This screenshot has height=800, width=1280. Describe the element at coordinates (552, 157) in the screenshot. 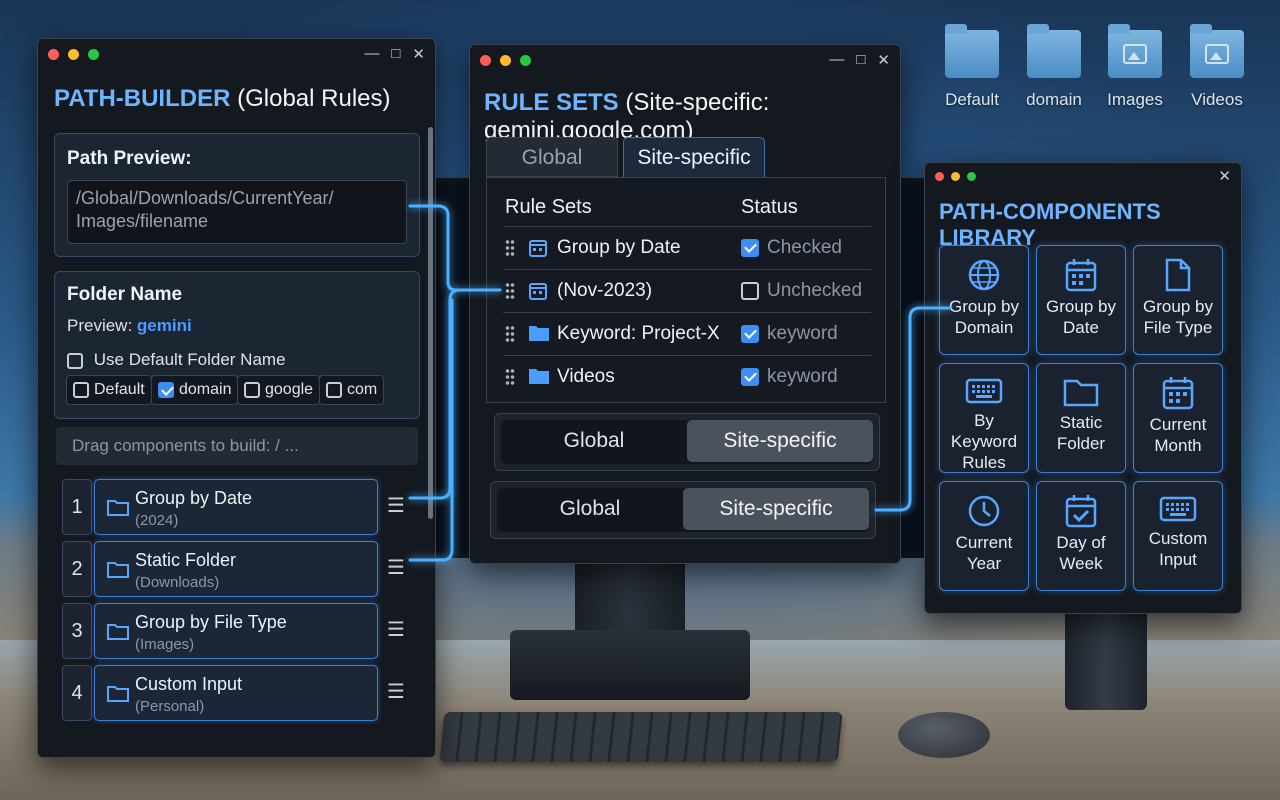

I see `tab-global: Global` at that location.